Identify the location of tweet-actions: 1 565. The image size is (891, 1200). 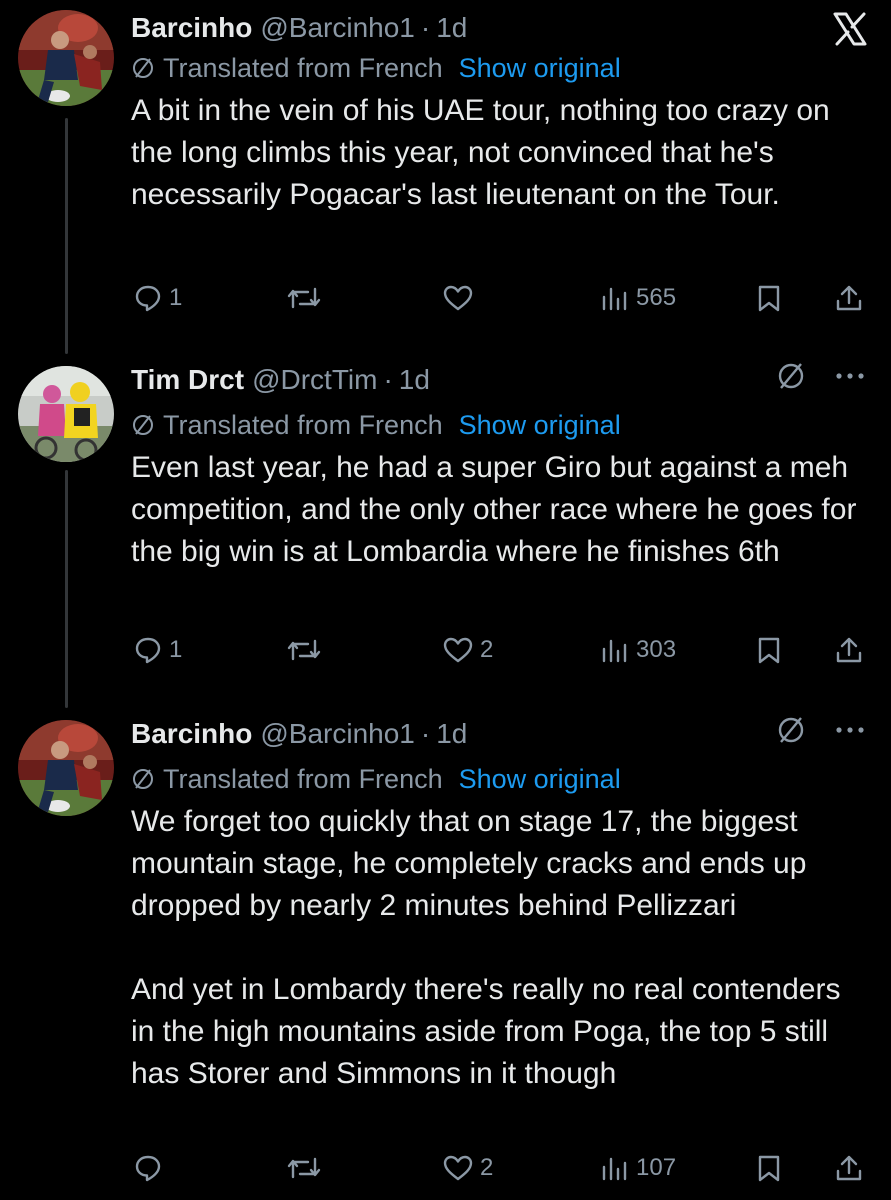
(445, 298).